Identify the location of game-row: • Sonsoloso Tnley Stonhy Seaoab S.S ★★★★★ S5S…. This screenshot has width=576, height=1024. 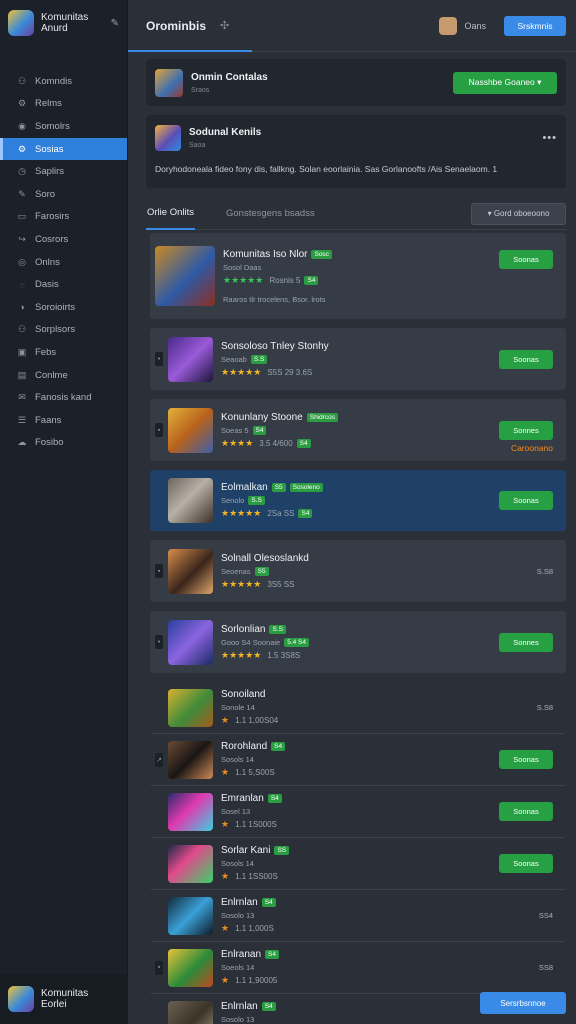
(358, 359).